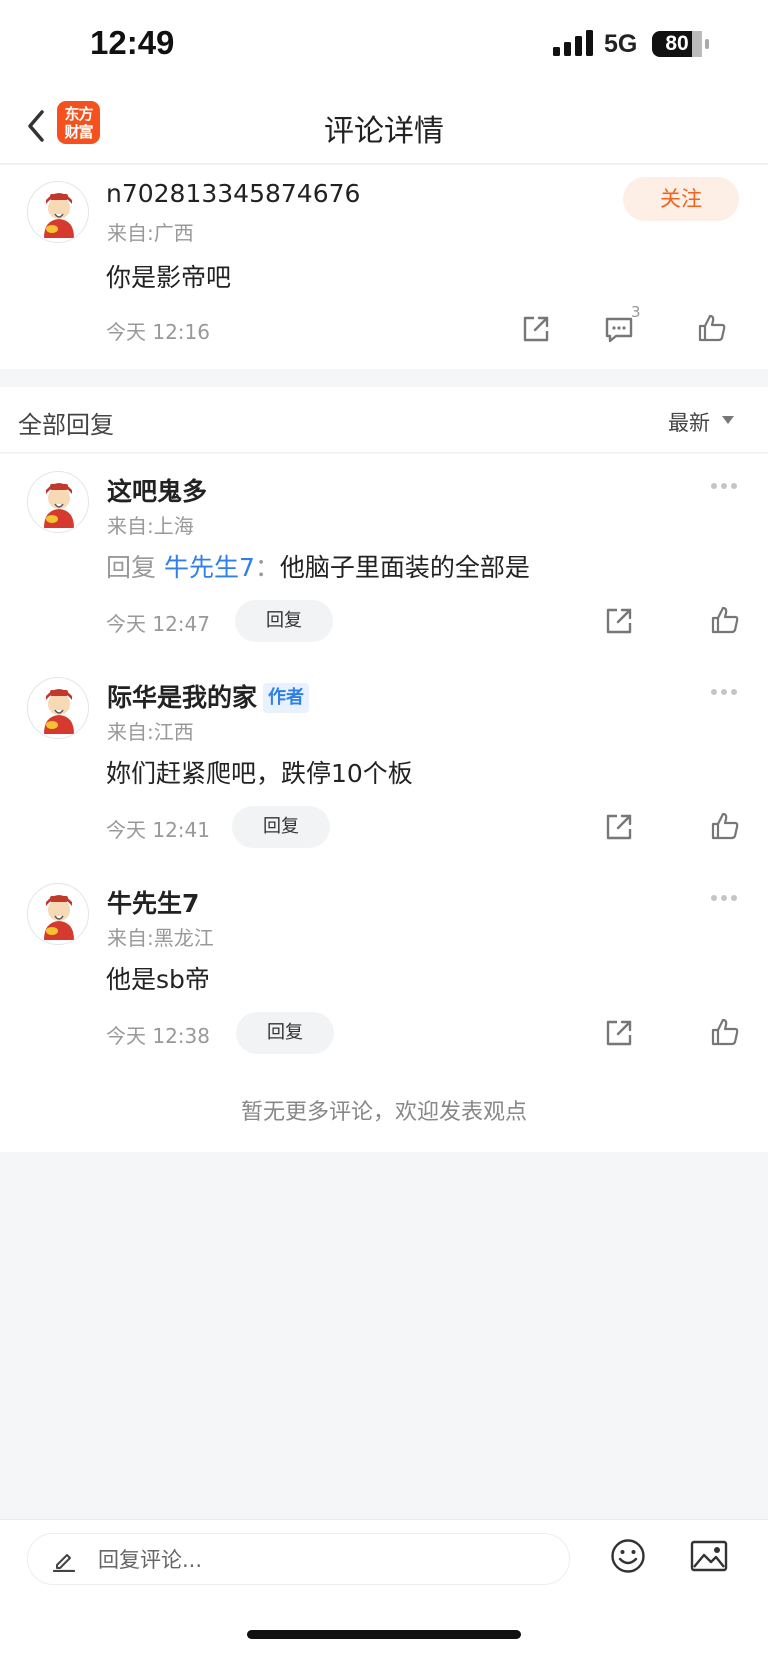 The width and height of the screenshot is (768, 1662). I want to click on author-badge: 作者, so click(286, 698).